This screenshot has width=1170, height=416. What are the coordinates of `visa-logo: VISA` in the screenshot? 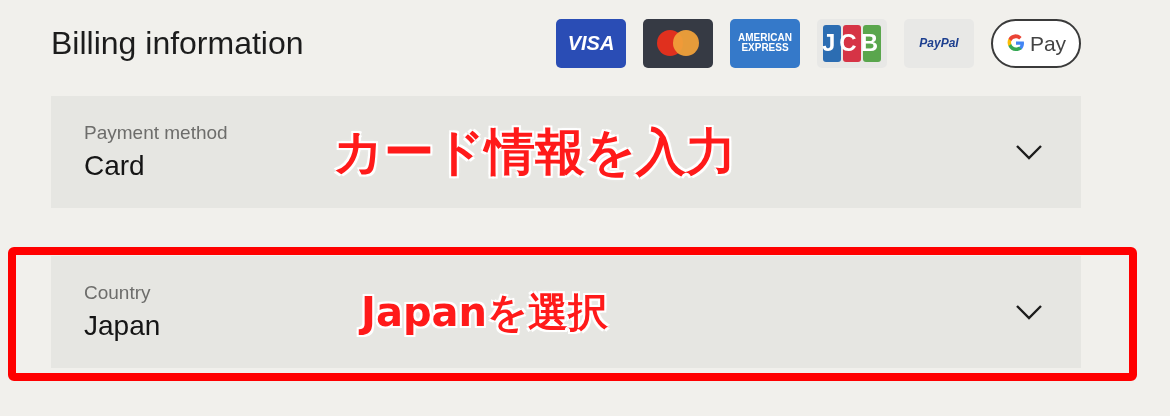 It's located at (591, 43).